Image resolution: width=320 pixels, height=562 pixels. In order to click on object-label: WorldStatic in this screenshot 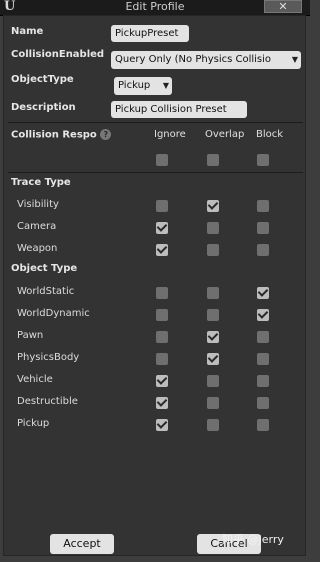, I will do `click(46, 291)`.